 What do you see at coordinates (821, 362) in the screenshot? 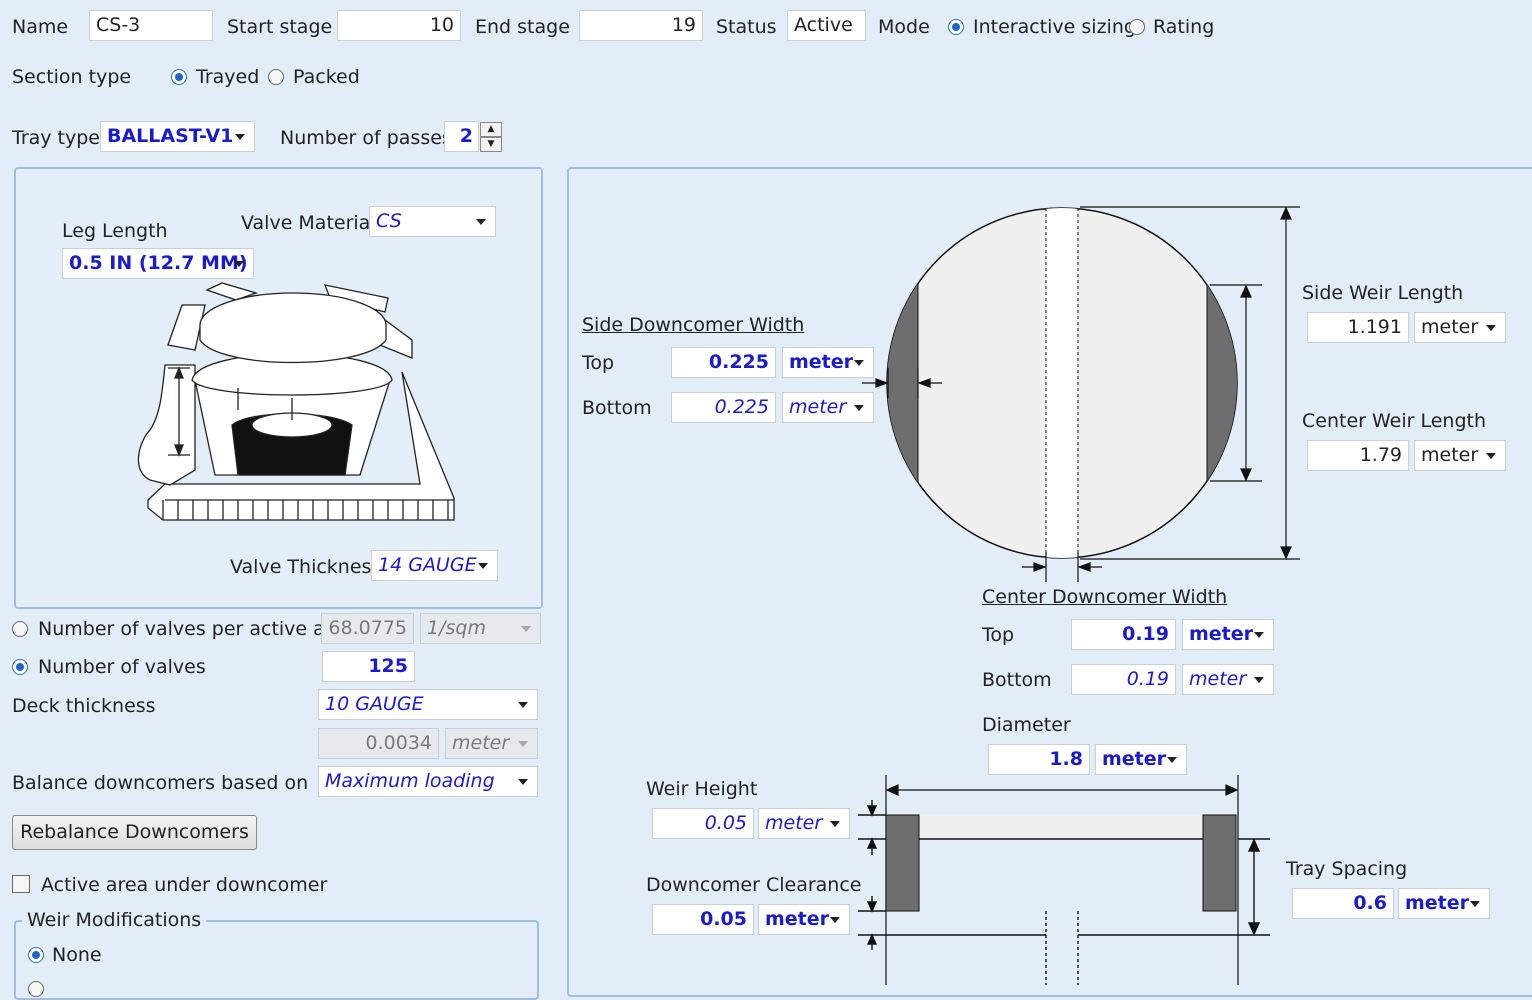
I see `side-dc-top-unit: meter` at bounding box center [821, 362].